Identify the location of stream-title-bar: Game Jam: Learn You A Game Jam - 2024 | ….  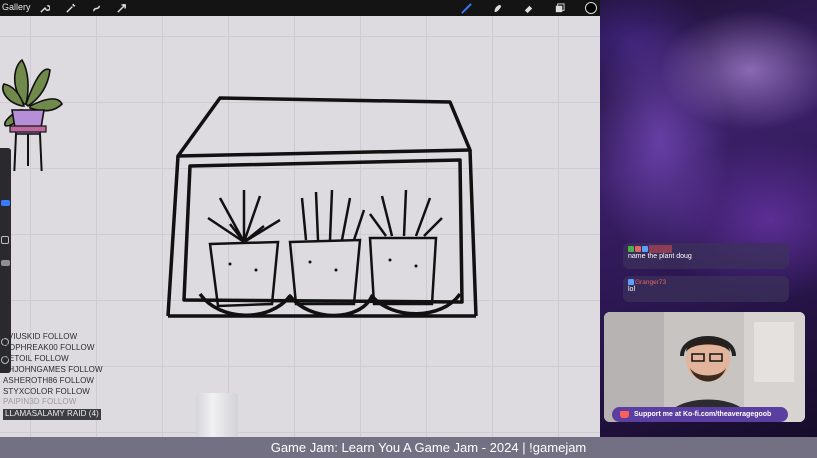
(408, 447).